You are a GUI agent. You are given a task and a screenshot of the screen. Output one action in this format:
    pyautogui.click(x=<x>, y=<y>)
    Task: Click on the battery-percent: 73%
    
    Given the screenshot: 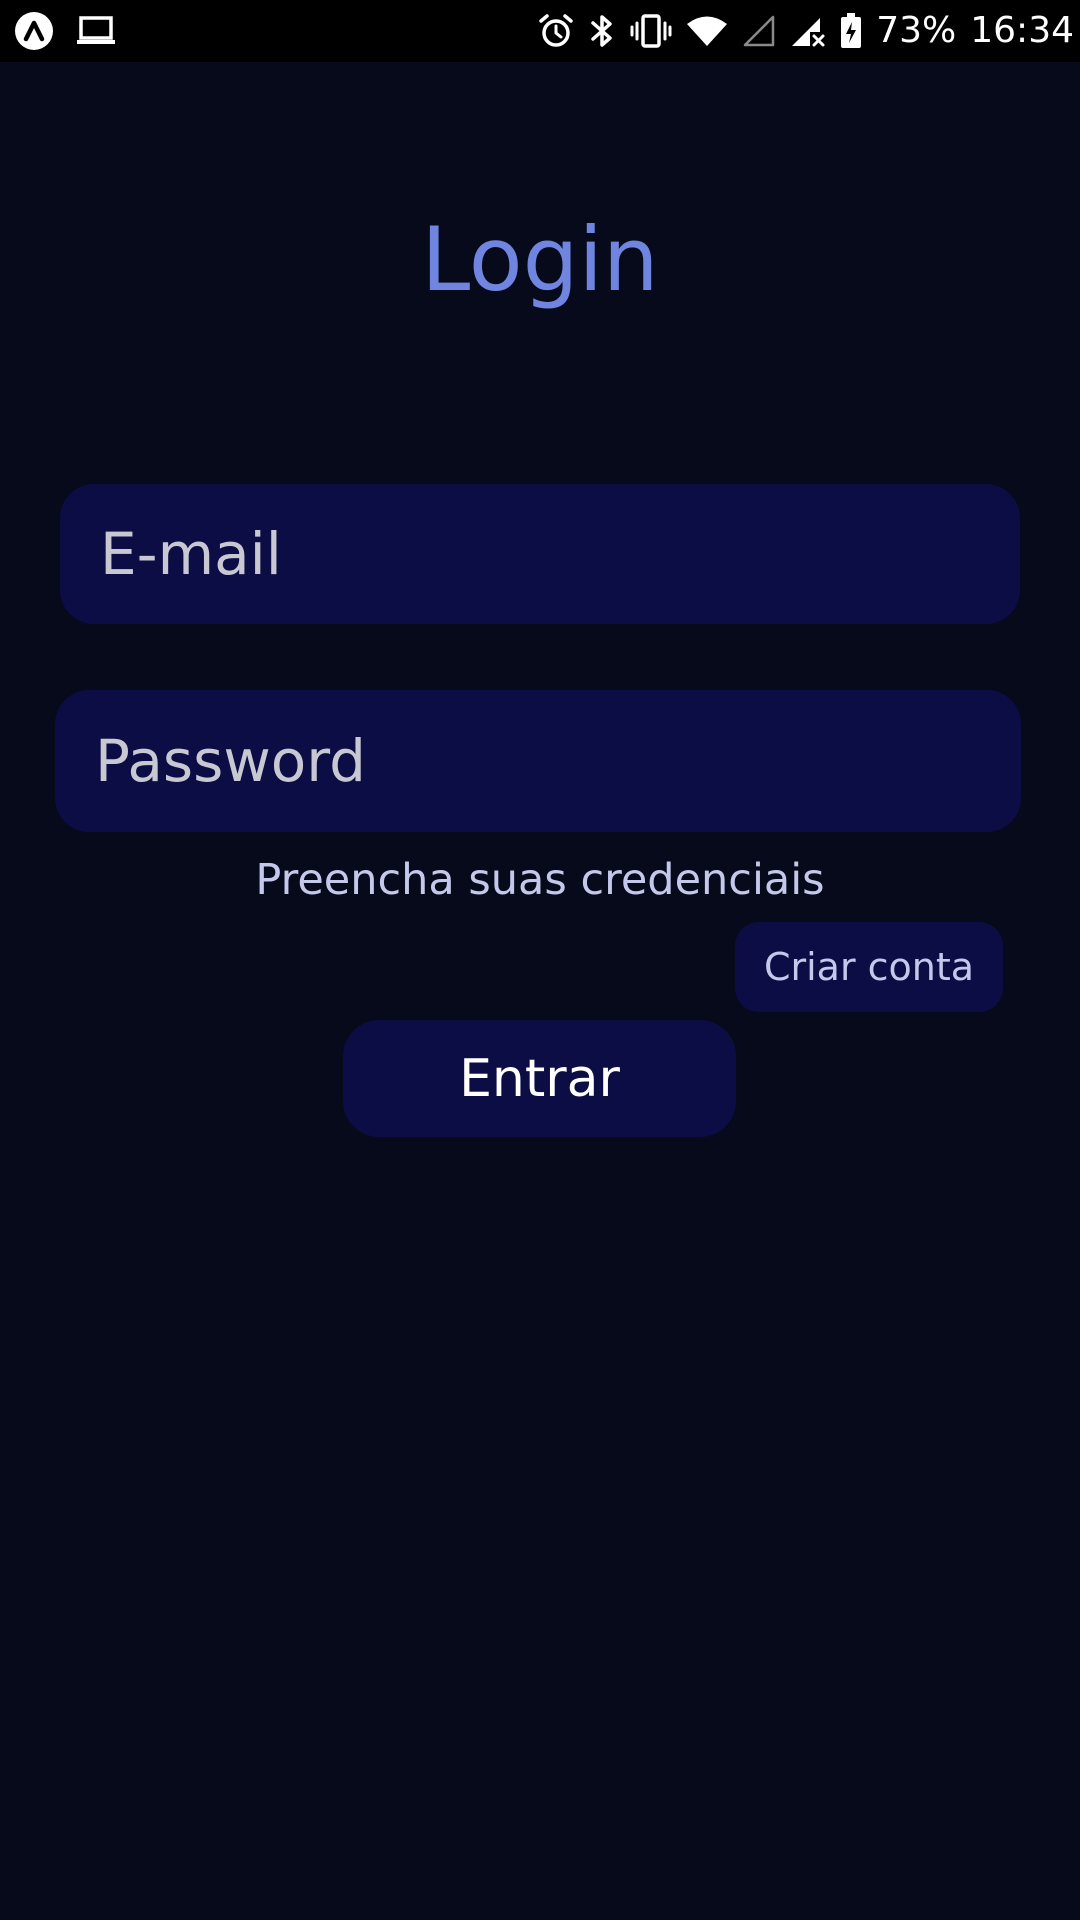 What is the action you would take?
    pyautogui.click(x=916, y=30)
    